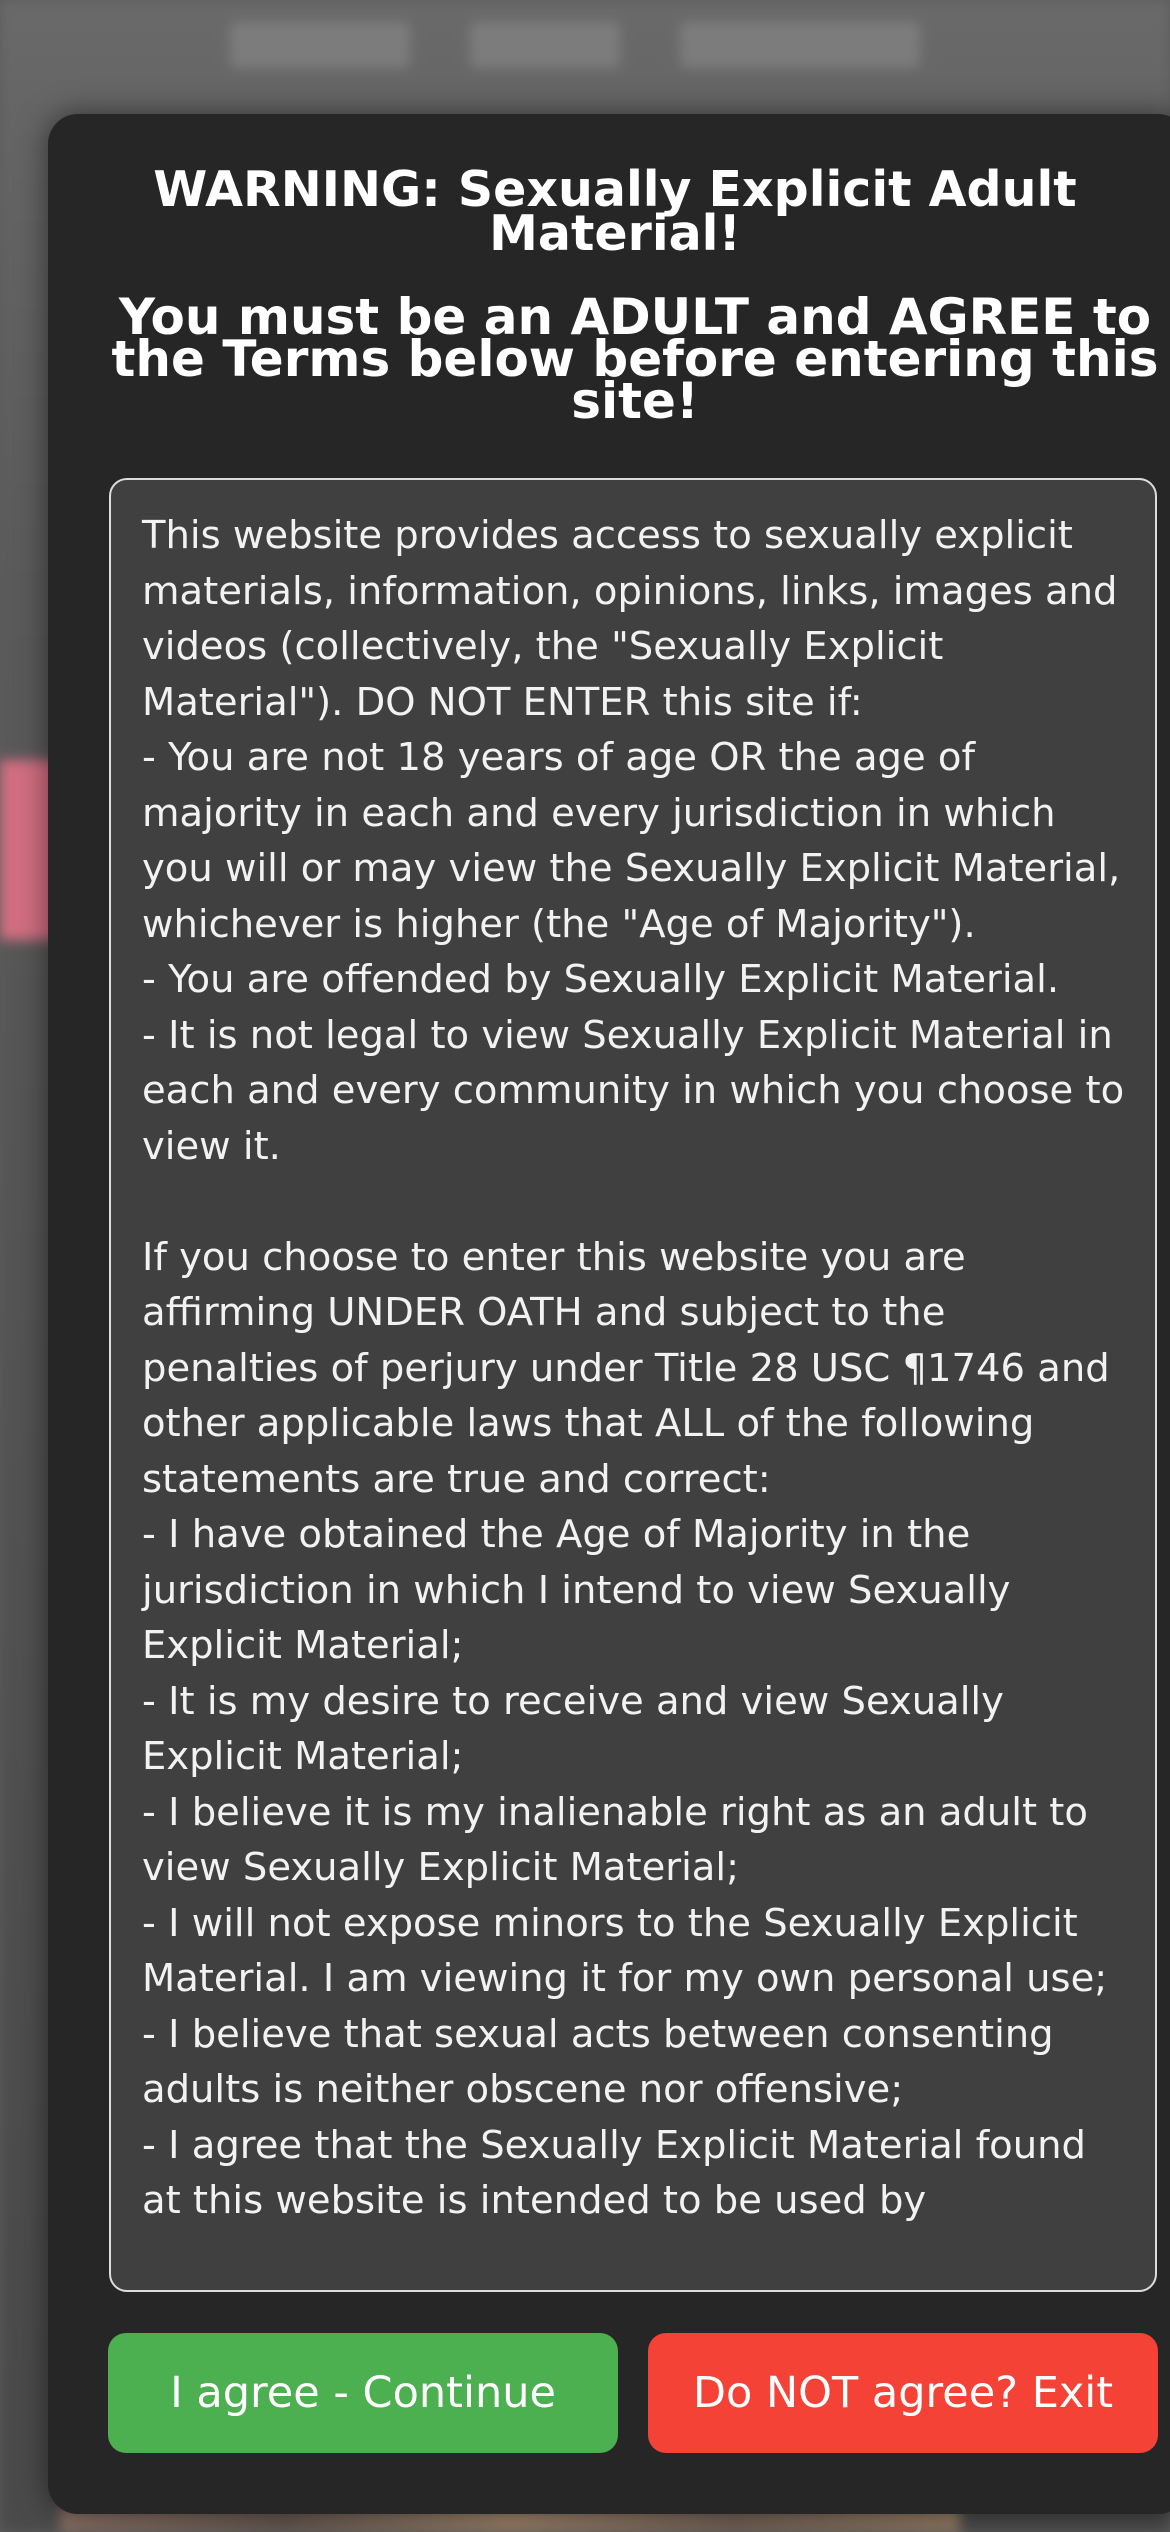 This screenshot has height=2532, width=1170. What do you see at coordinates (363, 2393) in the screenshot?
I see `agree-continue-button: I agree - Continue` at bounding box center [363, 2393].